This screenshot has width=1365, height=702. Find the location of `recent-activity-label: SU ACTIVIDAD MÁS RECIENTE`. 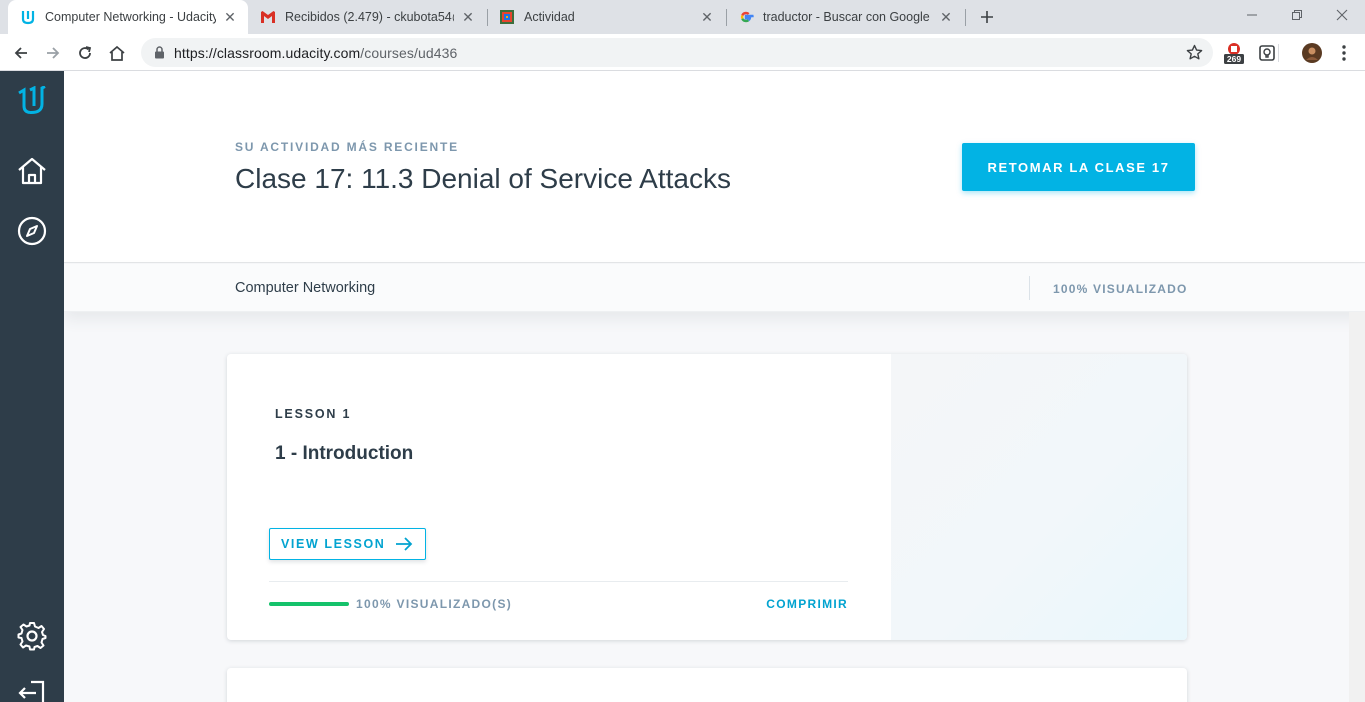

recent-activity-label: SU ACTIVIDAD MÁS RECIENTE is located at coordinates (347, 147).